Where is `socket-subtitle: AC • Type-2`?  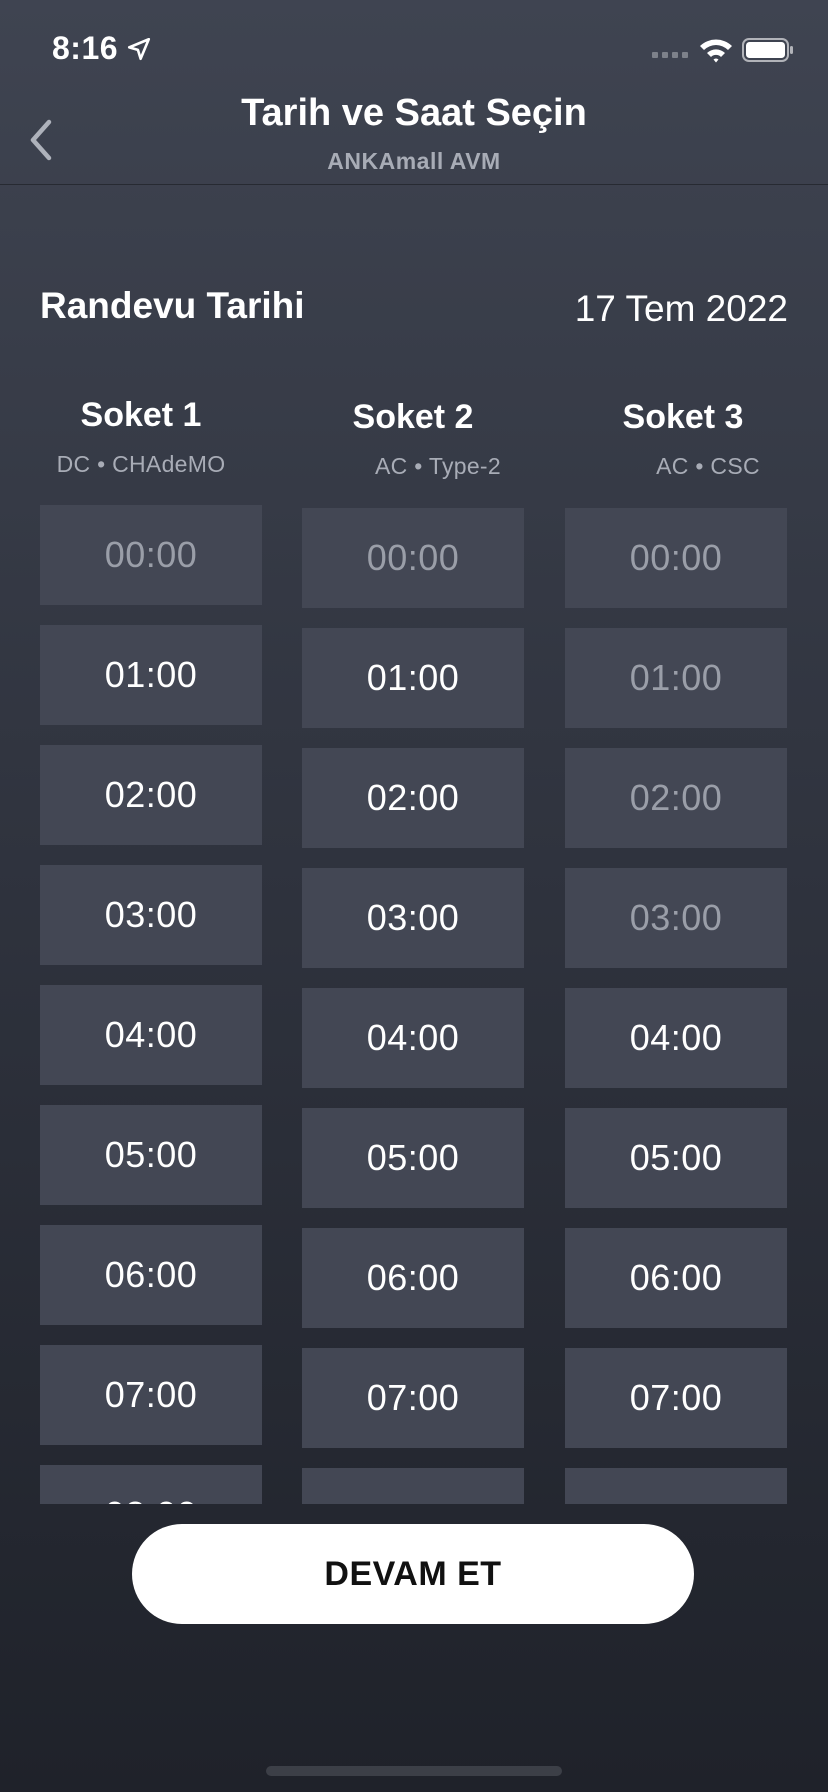 socket-subtitle: AC • Type-2 is located at coordinates (438, 466).